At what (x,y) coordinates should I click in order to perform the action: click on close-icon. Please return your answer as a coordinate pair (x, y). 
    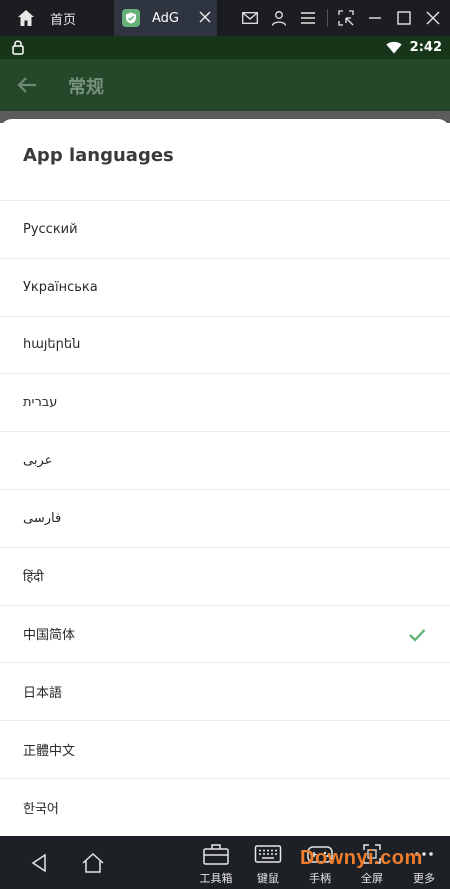
    Looking at the image, I should click on (433, 18).